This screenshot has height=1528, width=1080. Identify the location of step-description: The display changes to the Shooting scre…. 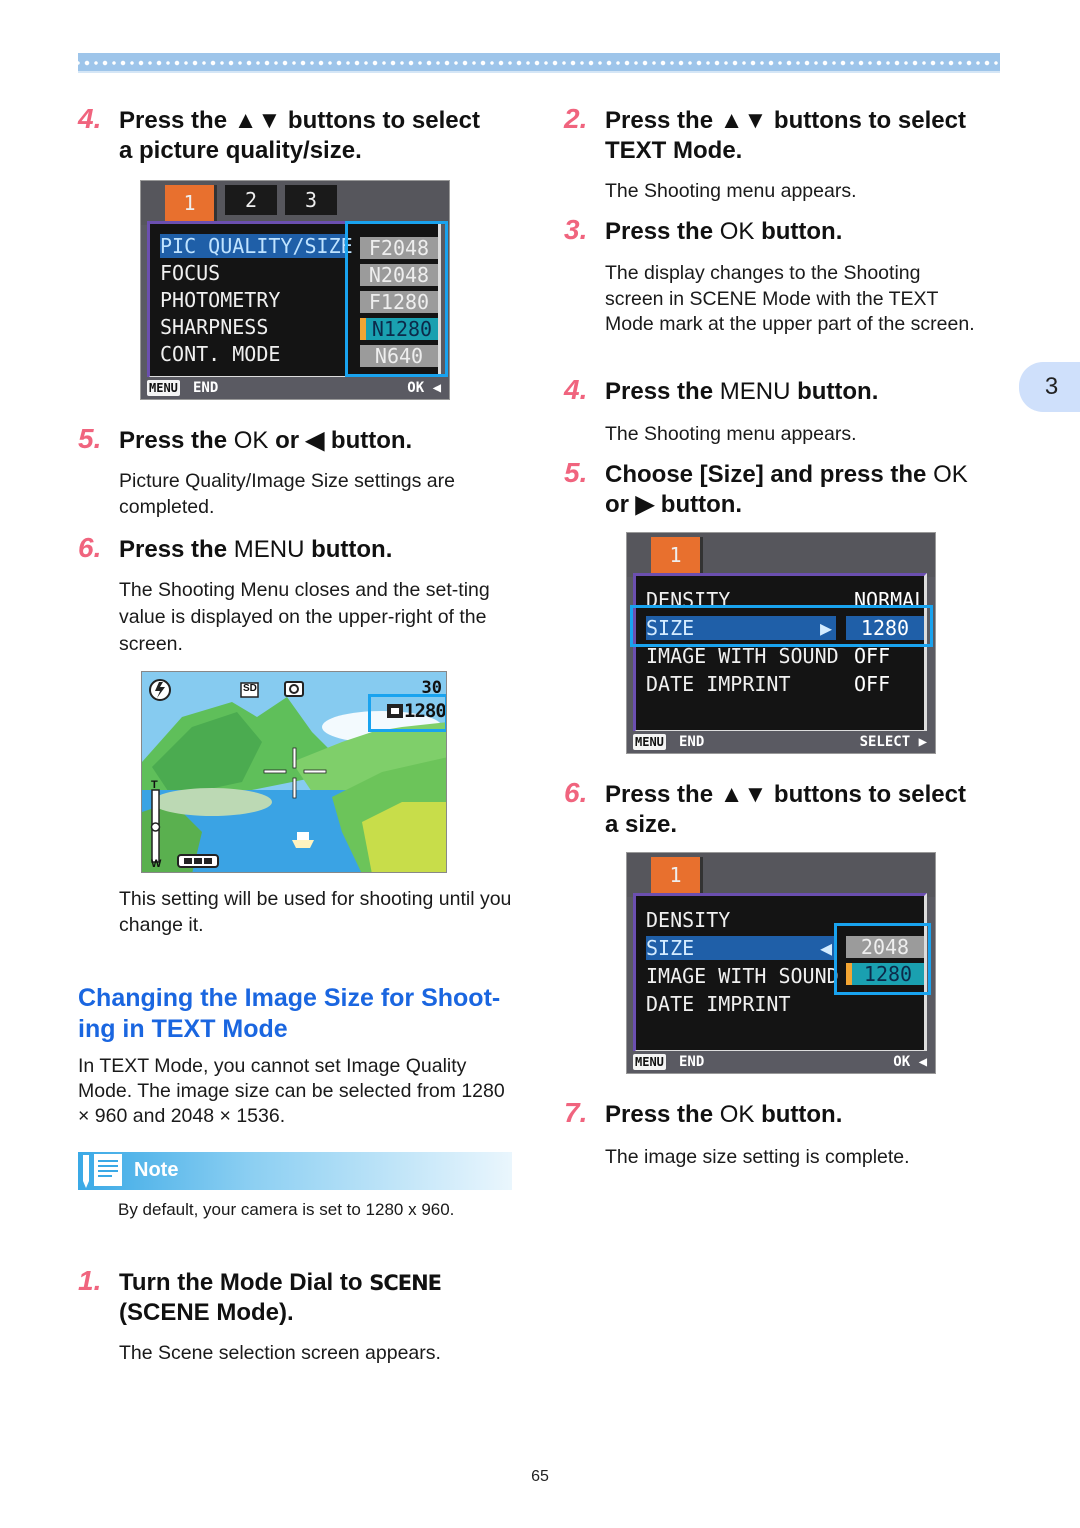
(790, 298).